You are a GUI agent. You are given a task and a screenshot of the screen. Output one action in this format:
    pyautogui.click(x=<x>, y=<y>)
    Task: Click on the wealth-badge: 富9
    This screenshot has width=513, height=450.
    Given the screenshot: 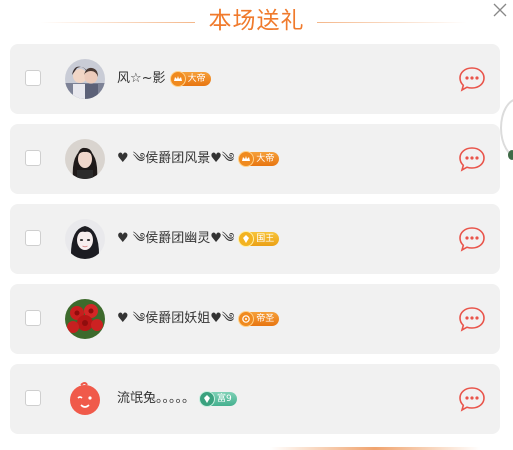 What is the action you would take?
    pyautogui.click(x=218, y=399)
    